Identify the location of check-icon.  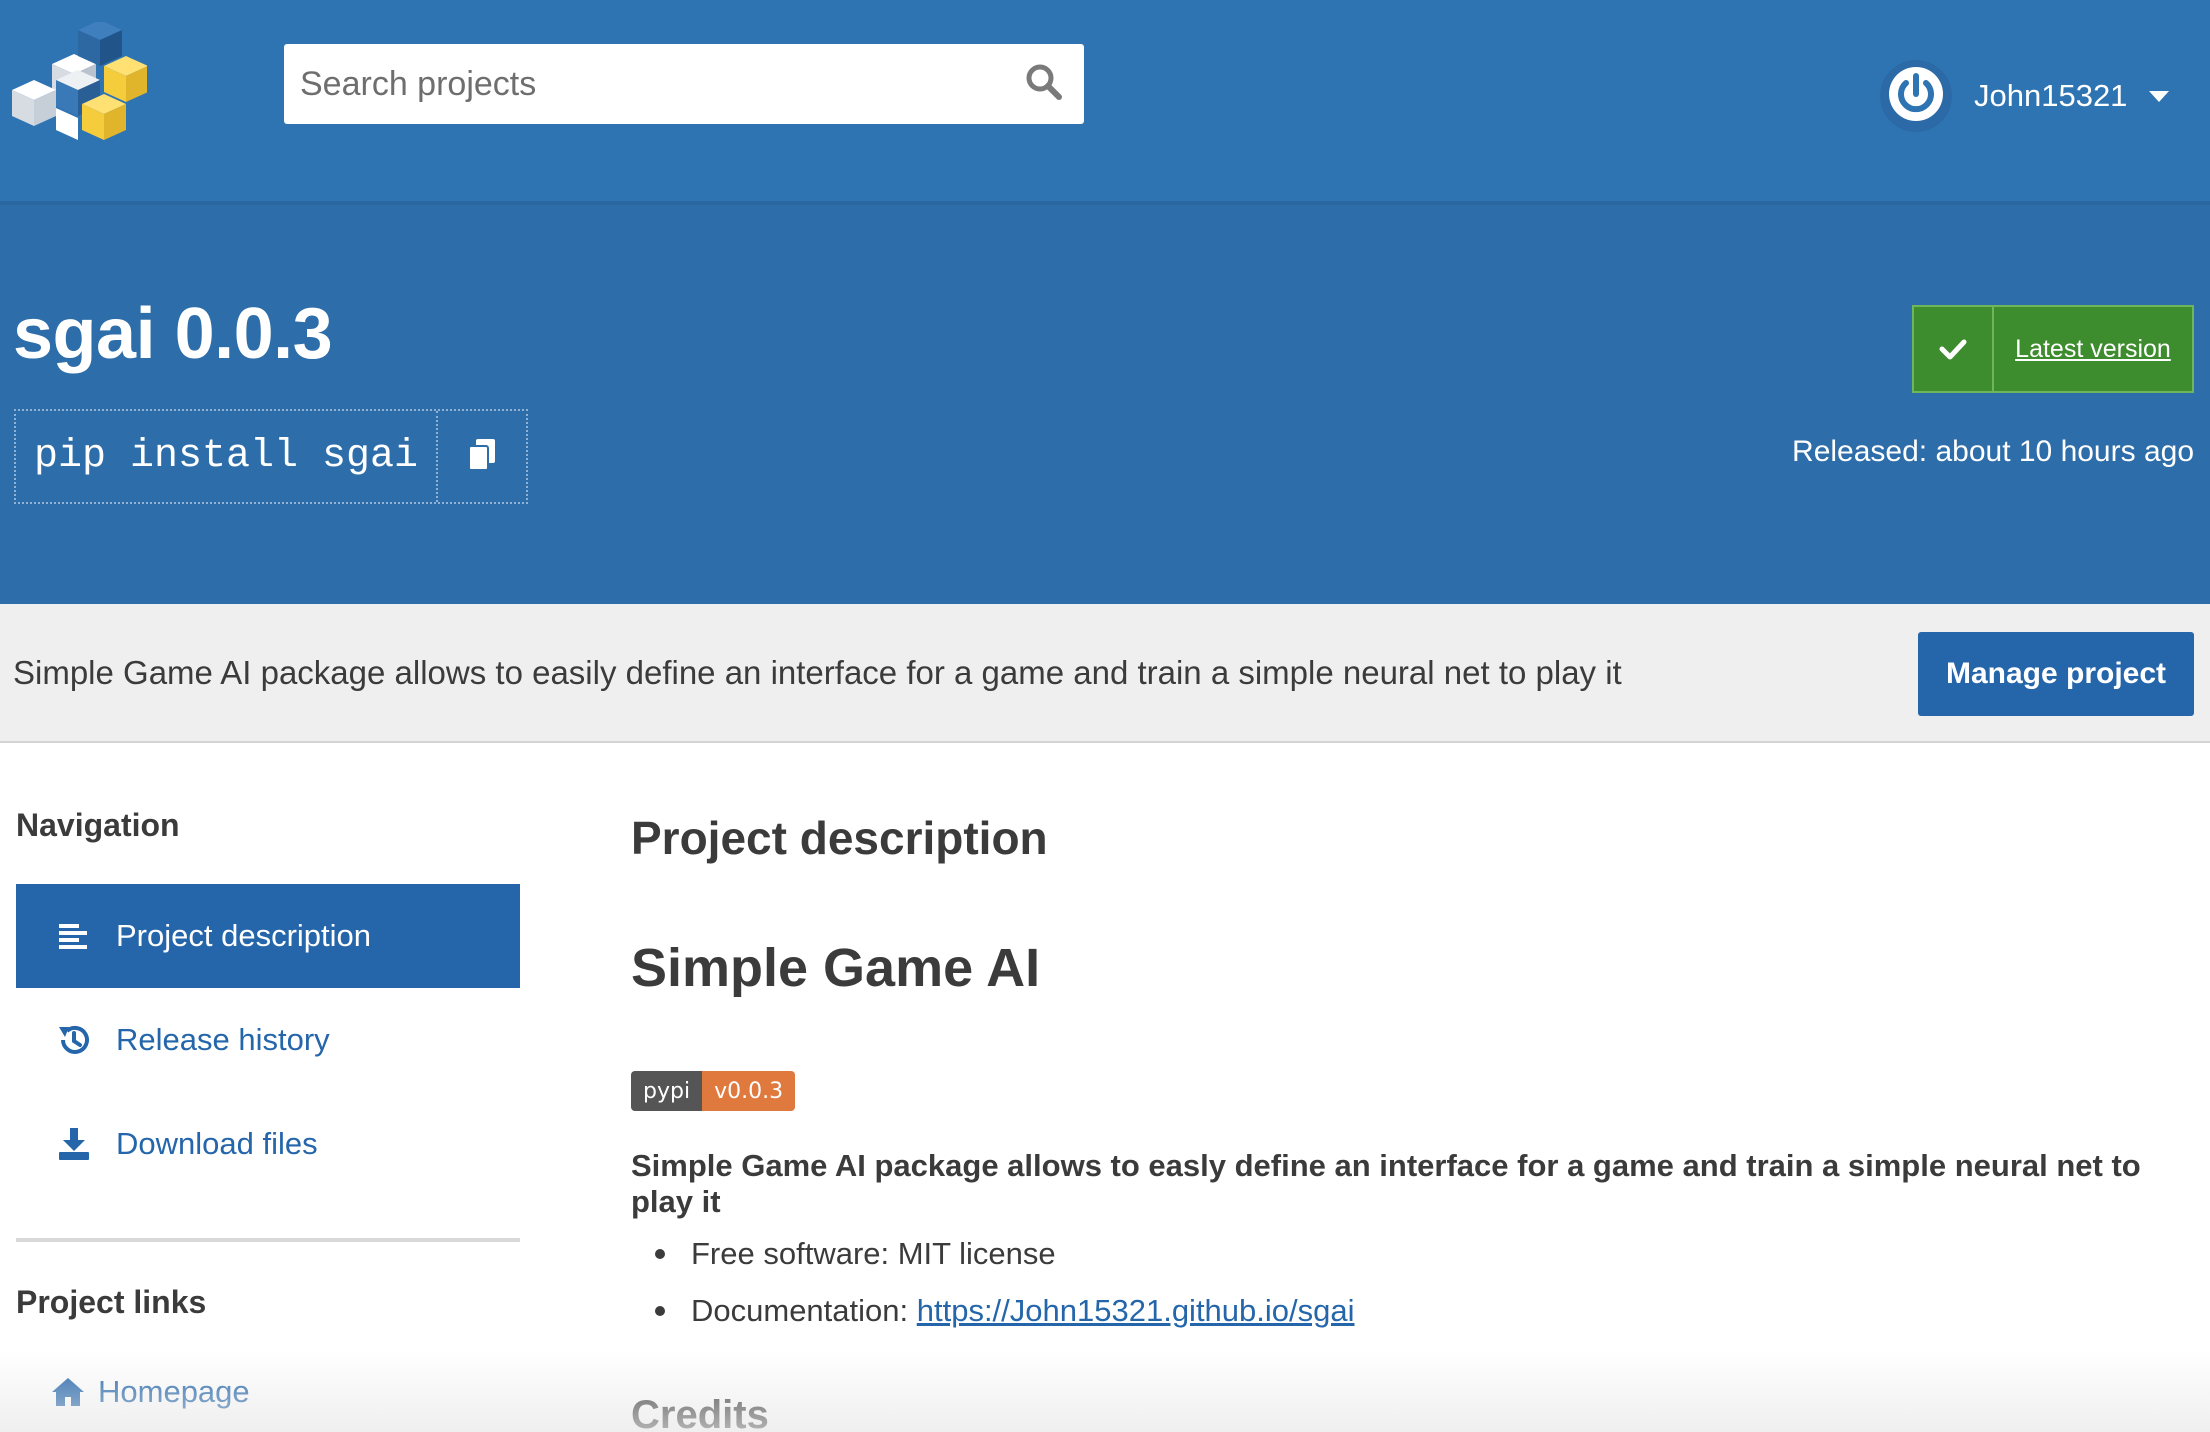
(1954, 349).